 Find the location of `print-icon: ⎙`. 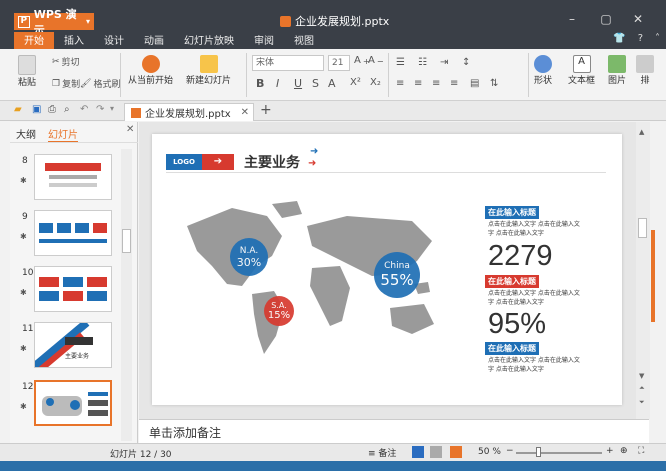

print-icon: ⎙ is located at coordinates (52, 109).